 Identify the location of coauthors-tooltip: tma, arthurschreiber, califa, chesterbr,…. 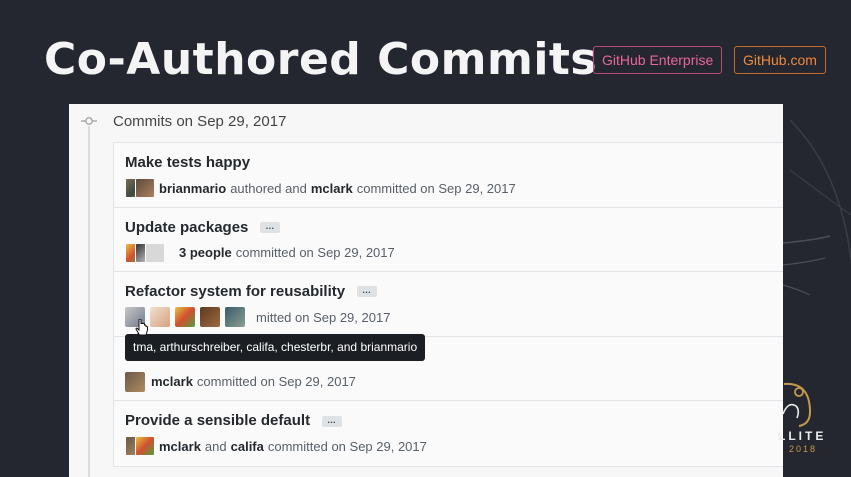
(275, 345).